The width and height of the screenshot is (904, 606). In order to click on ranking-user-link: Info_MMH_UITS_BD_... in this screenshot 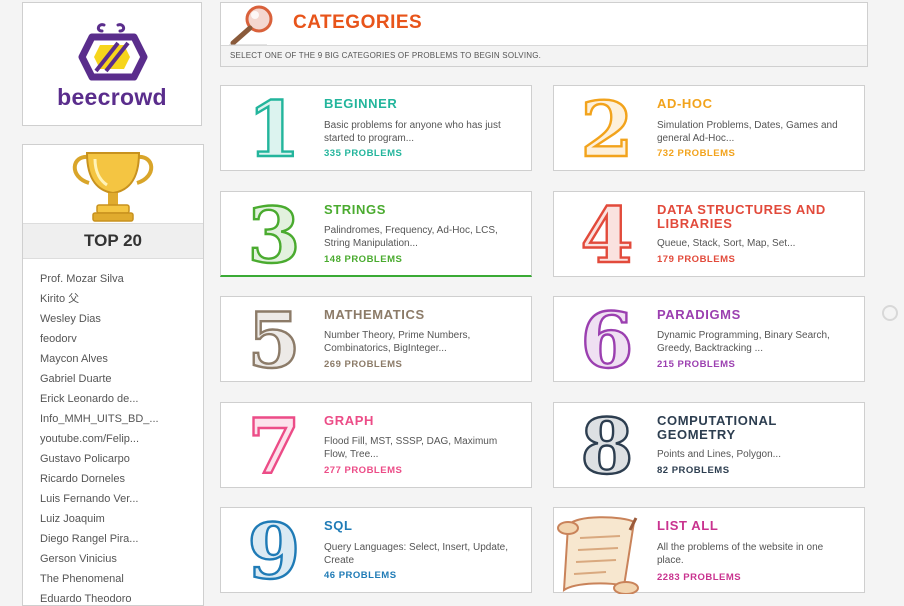, I will do `click(99, 421)`.